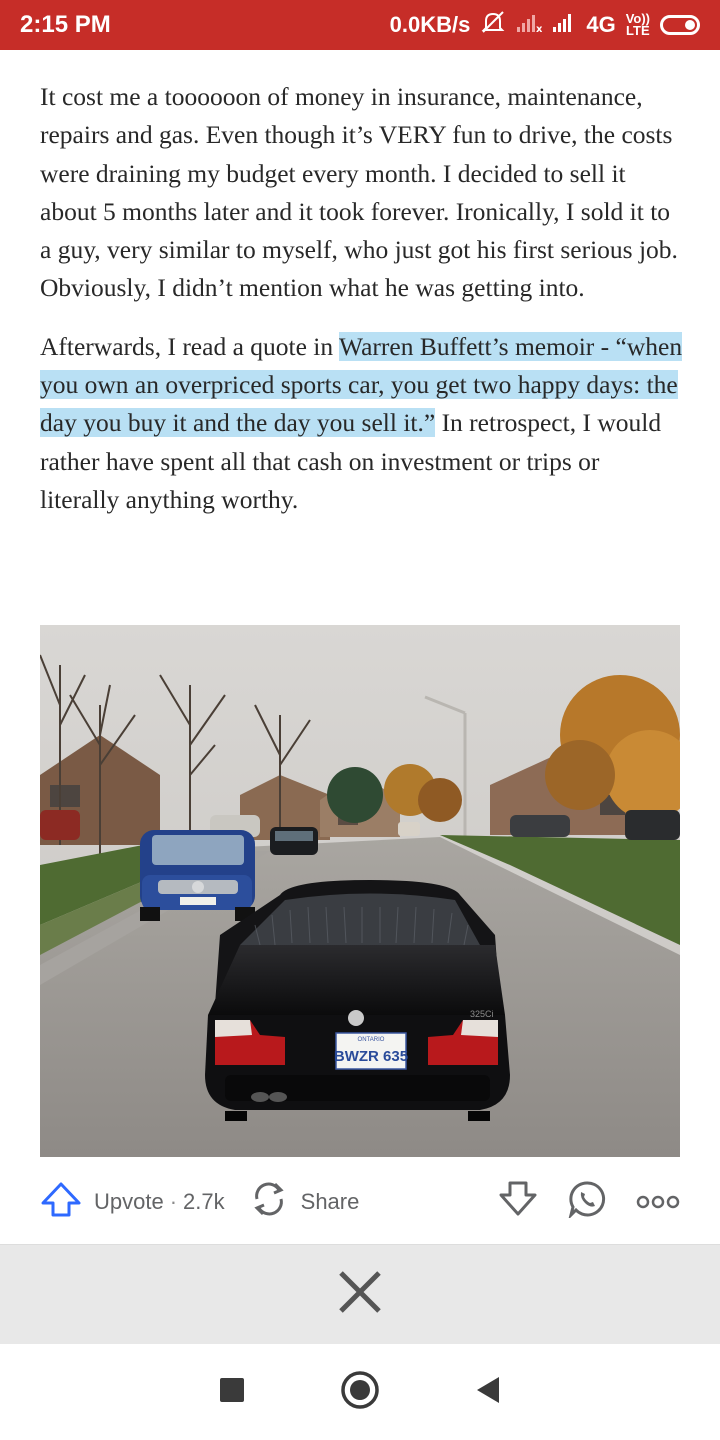  I want to click on network-speed: 0.0KB/s, so click(430, 24).